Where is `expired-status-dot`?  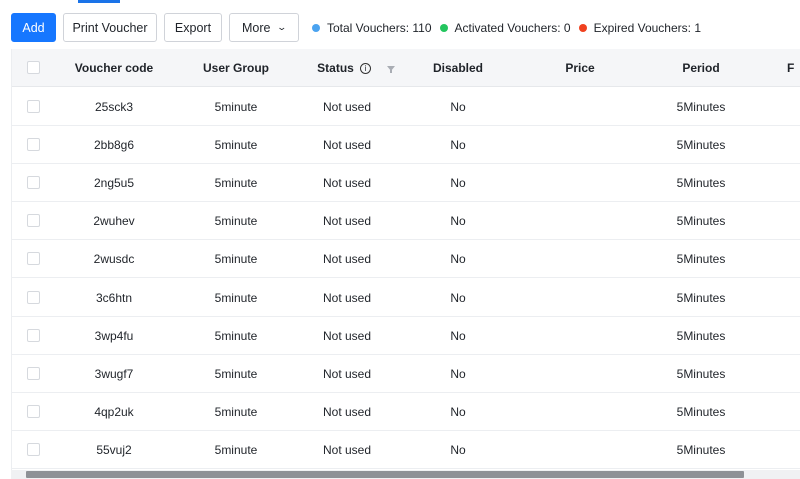
expired-status-dot is located at coordinates (582, 27).